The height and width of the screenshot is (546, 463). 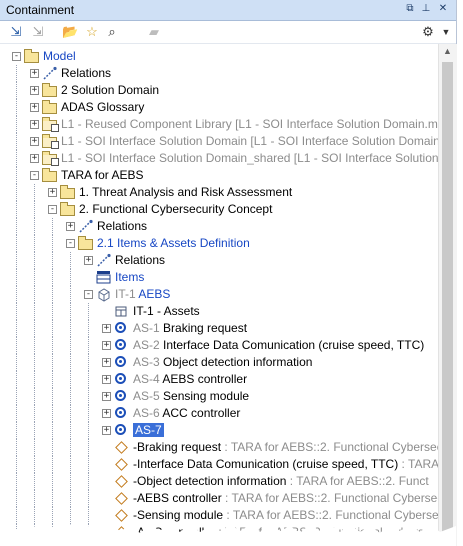 I want to click on tree-item-label: AS-1 Braking request, so click(x=190, y=328).